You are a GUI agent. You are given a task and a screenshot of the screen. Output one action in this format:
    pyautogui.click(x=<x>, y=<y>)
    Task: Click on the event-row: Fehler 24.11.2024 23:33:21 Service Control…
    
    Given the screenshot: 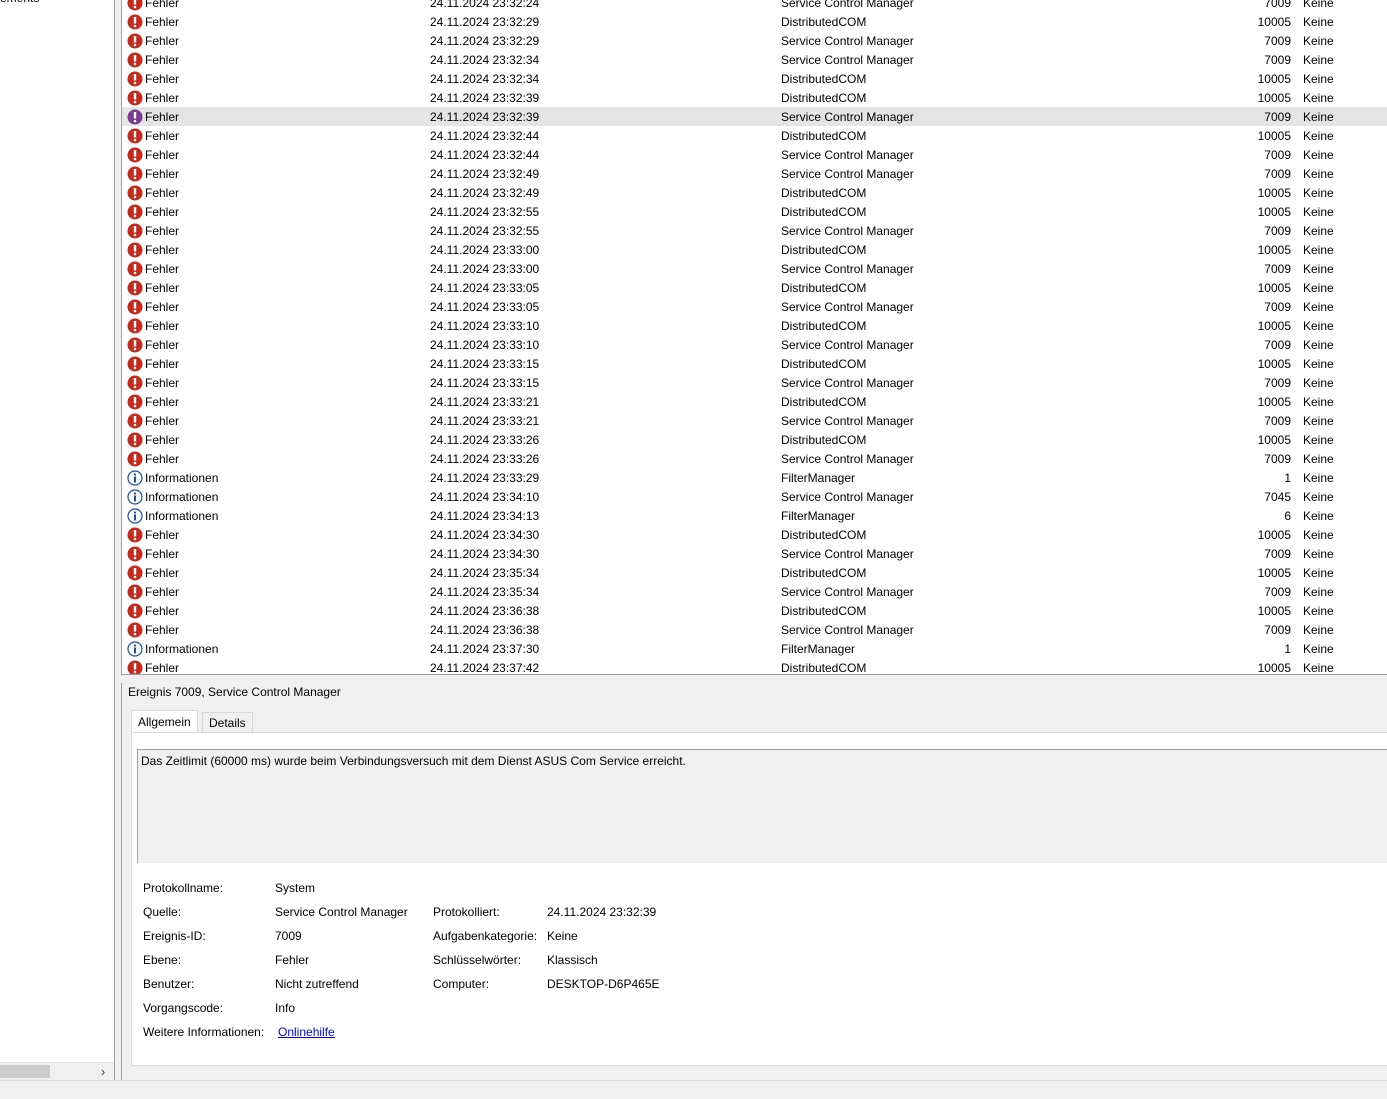 What is the action you would take?
    pyautogui.click(x=754, y=420)
    